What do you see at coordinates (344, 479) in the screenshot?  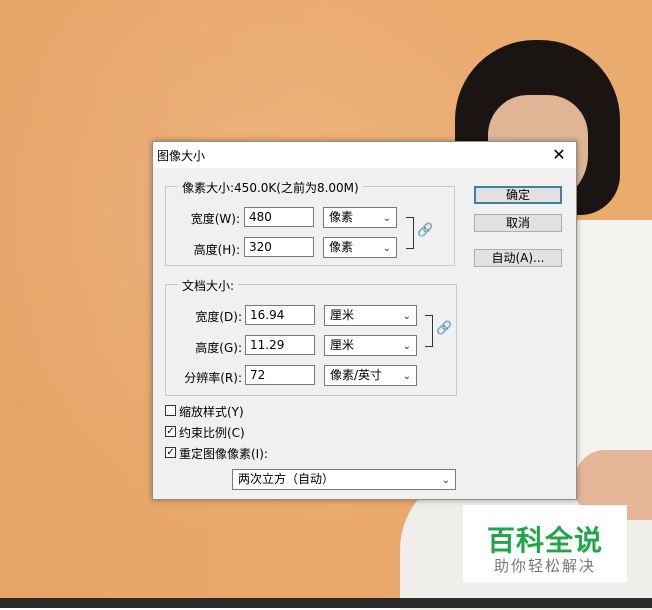 I see `resample-method-select: 两次立方（自动） ⌄` at bounding box center [344, 479].